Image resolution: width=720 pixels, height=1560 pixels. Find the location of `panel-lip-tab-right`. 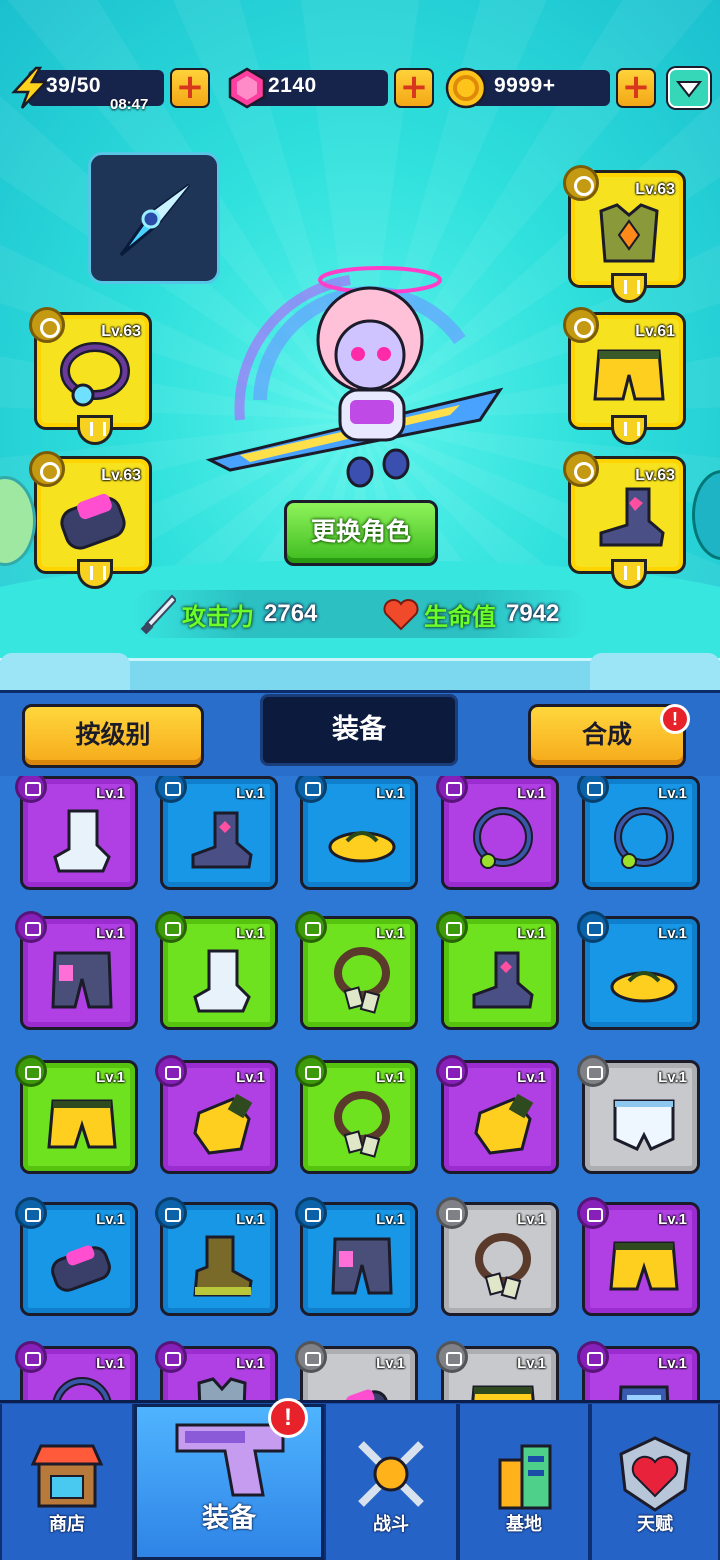

panel-lip-tab-right is located at coordinates (655, 673).